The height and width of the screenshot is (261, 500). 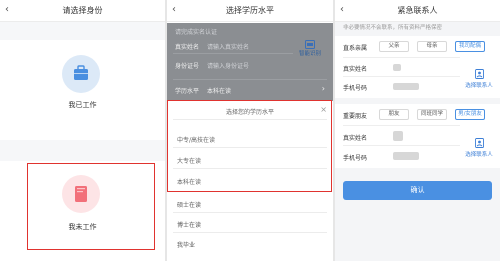 I want to click on relation-label: 重要朋友, so click(x=355, y=116).